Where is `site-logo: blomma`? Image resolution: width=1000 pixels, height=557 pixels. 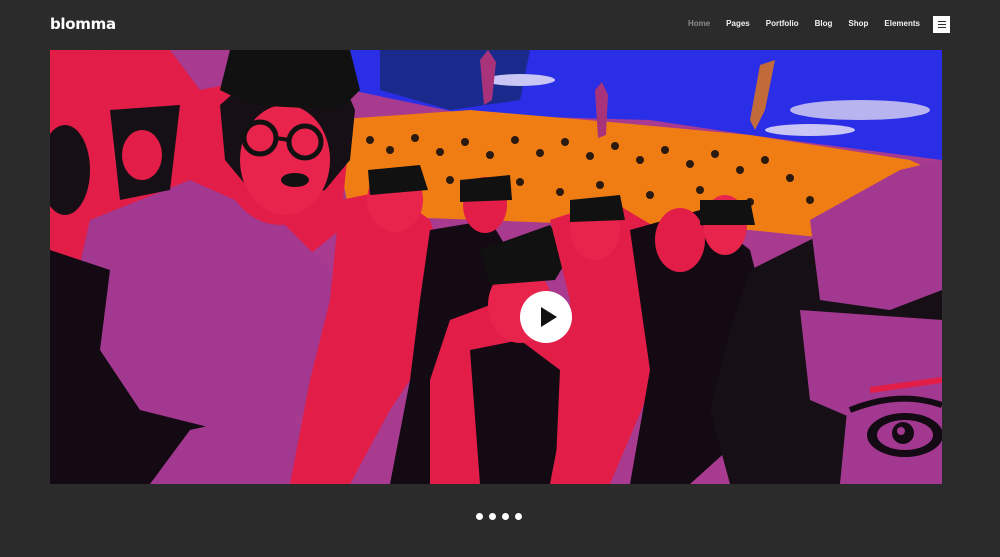
site-logo: blomma is located at coordinates (83, 24).